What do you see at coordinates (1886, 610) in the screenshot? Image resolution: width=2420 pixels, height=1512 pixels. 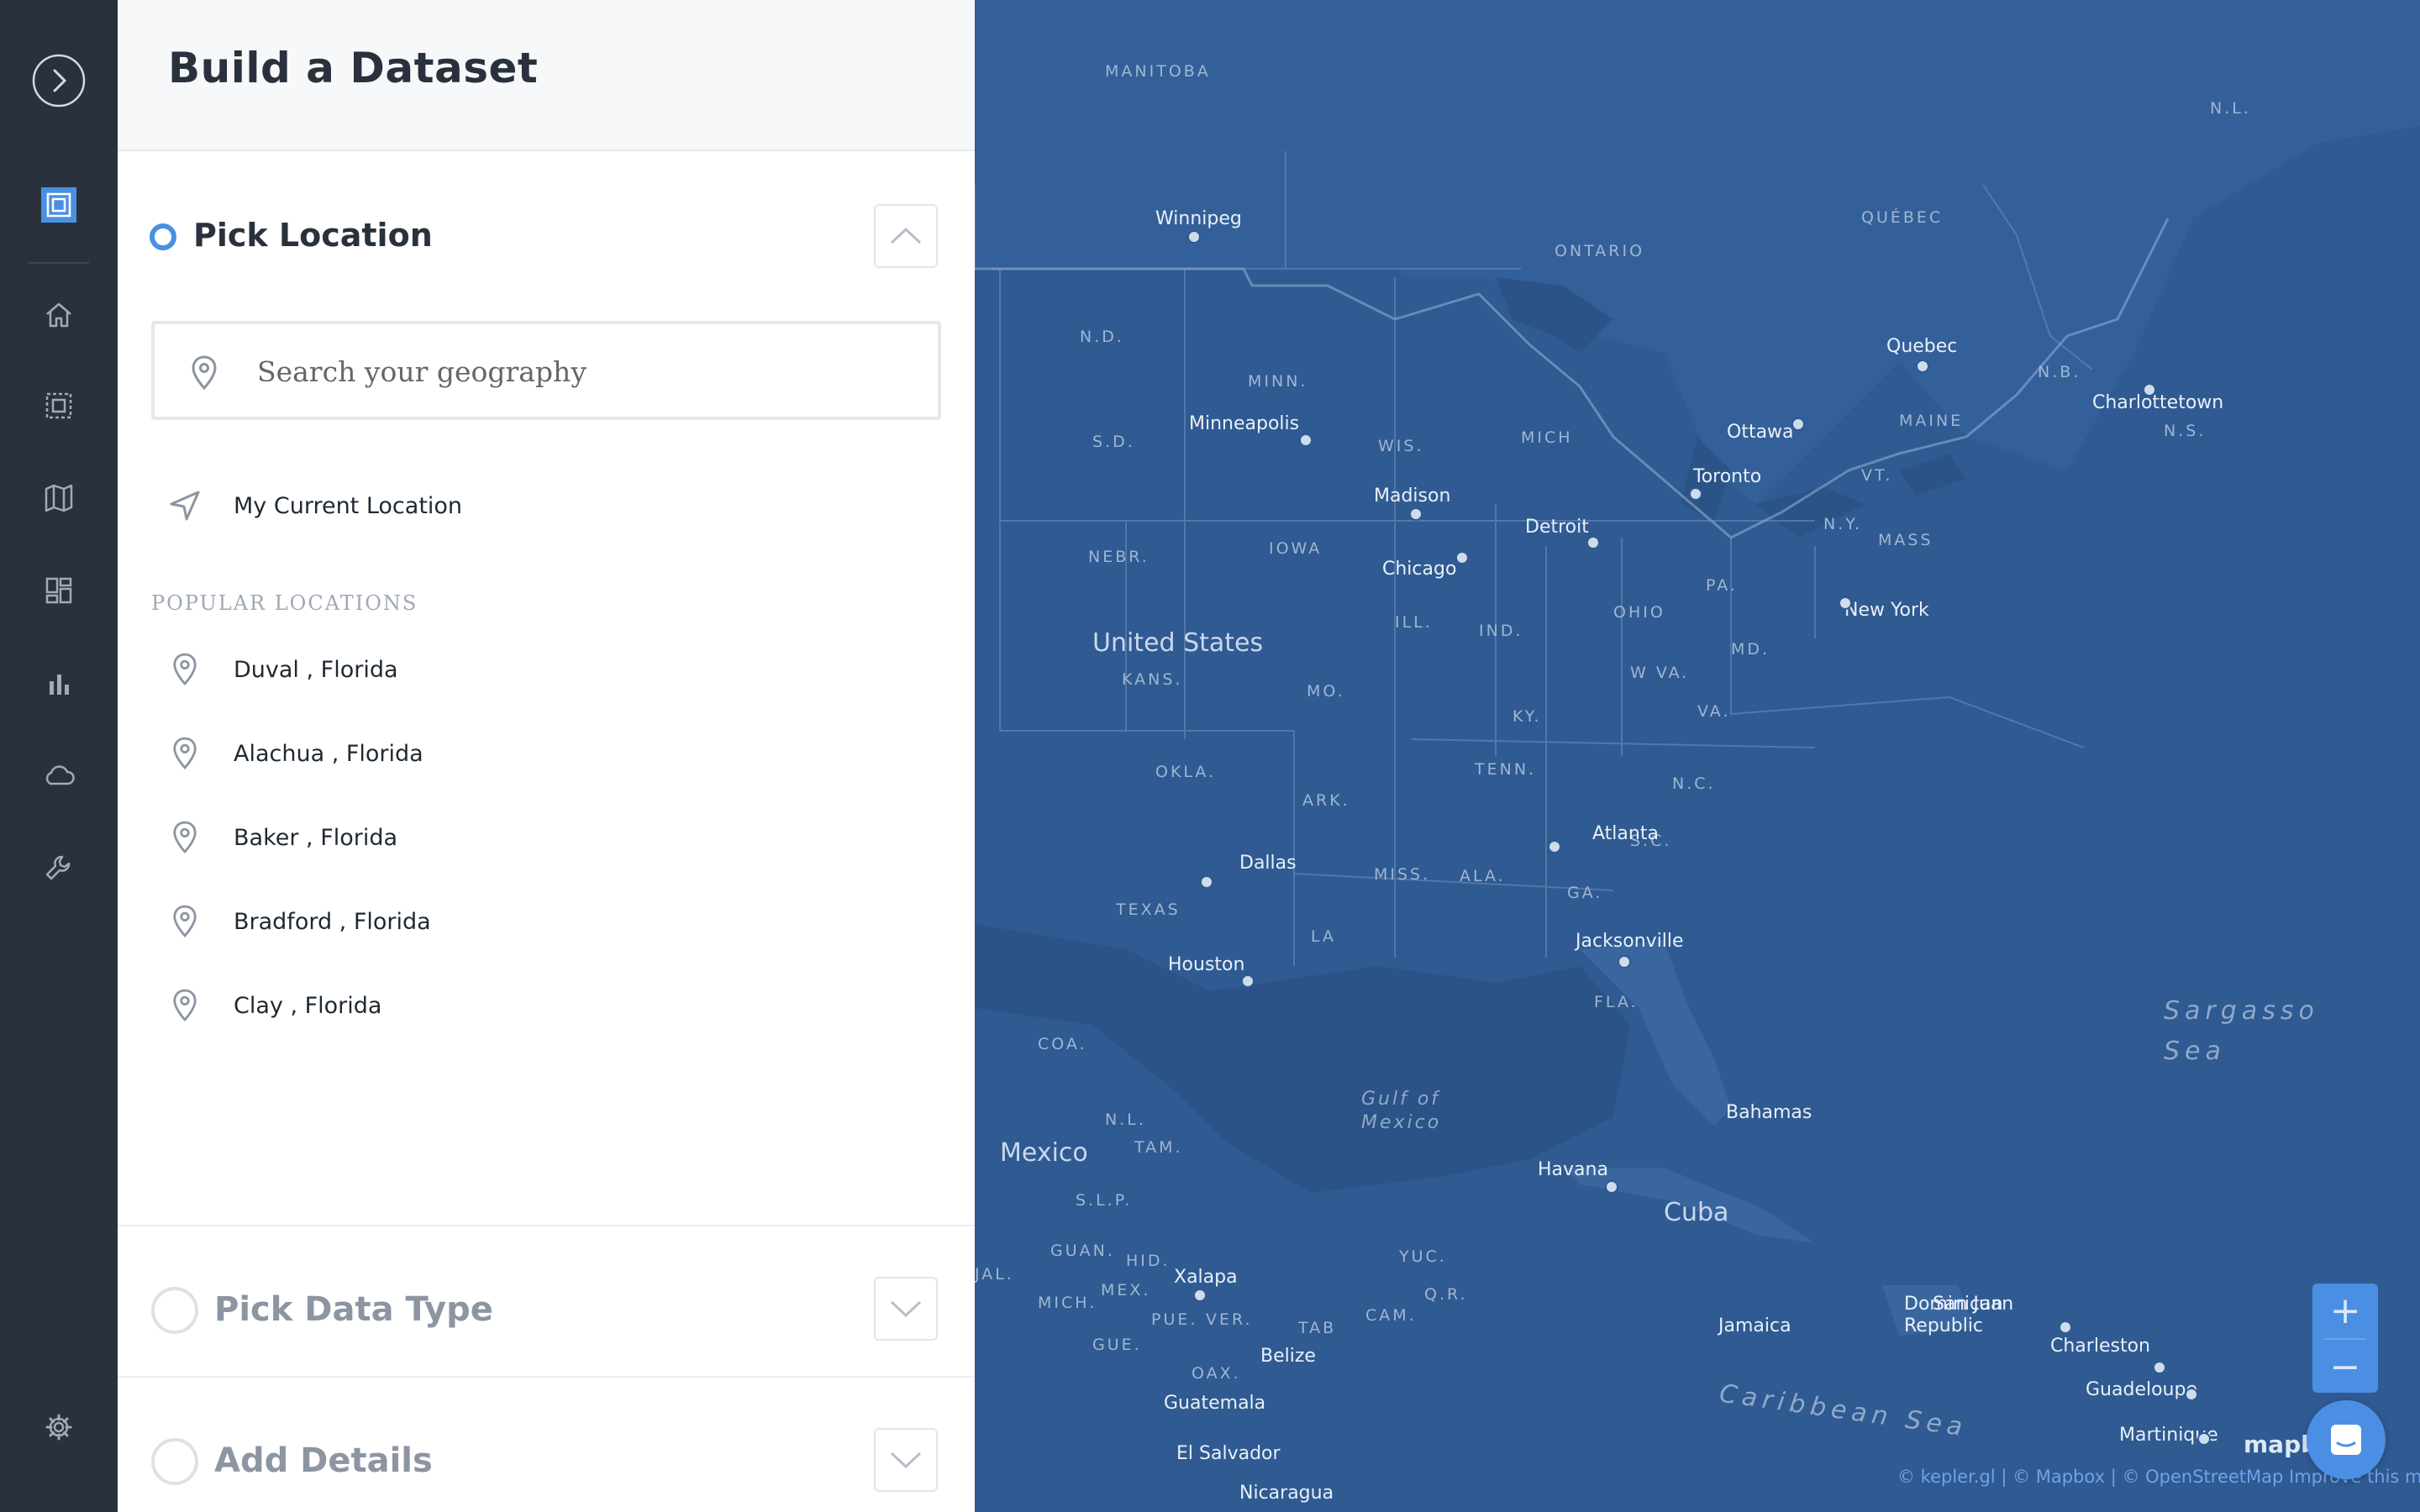 I see `map-label-city: New York` at bounding box center [1886, 610].